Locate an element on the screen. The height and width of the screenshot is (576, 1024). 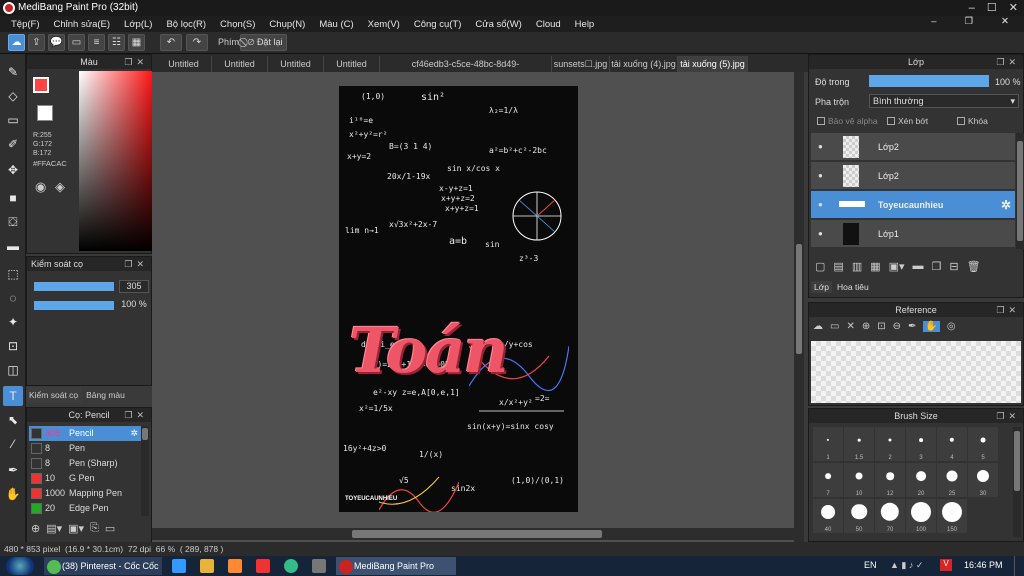
canvas-horizontal-scrollbar is located at coordinates (473, 534).